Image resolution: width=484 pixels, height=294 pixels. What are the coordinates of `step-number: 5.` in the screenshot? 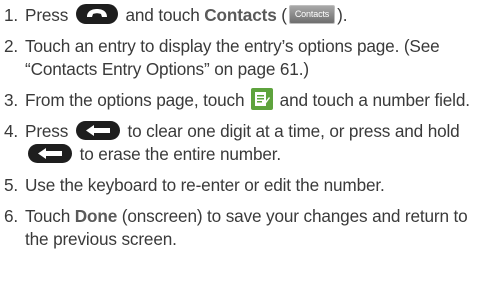 It's located at (11, 185).